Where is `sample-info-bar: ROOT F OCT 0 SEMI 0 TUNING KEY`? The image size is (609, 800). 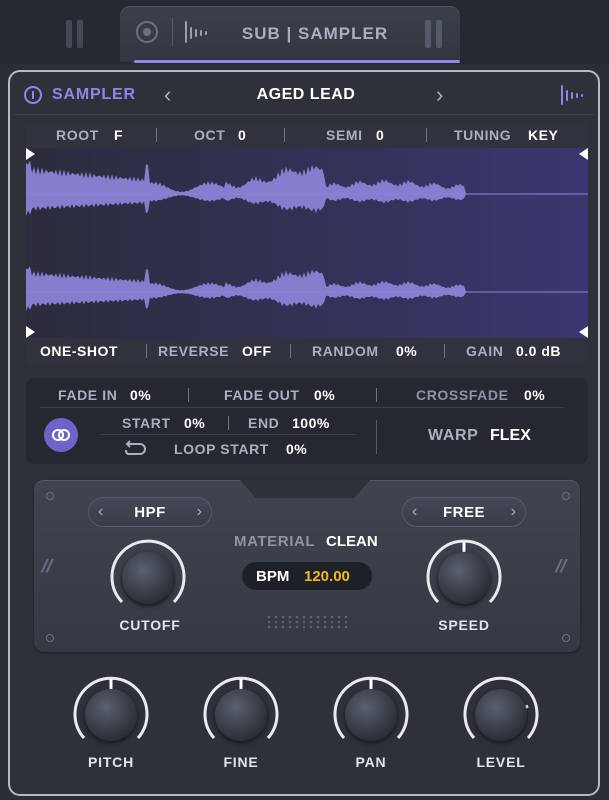 sample-info-bar: ROOT F OCT 0 SEMI 0 TUNING KEY is located at coordinates (307, 135).